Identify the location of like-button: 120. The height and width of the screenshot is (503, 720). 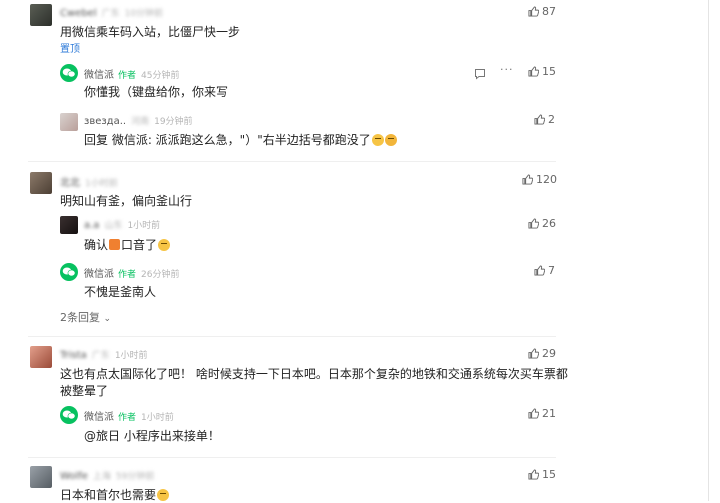
(539, 179).